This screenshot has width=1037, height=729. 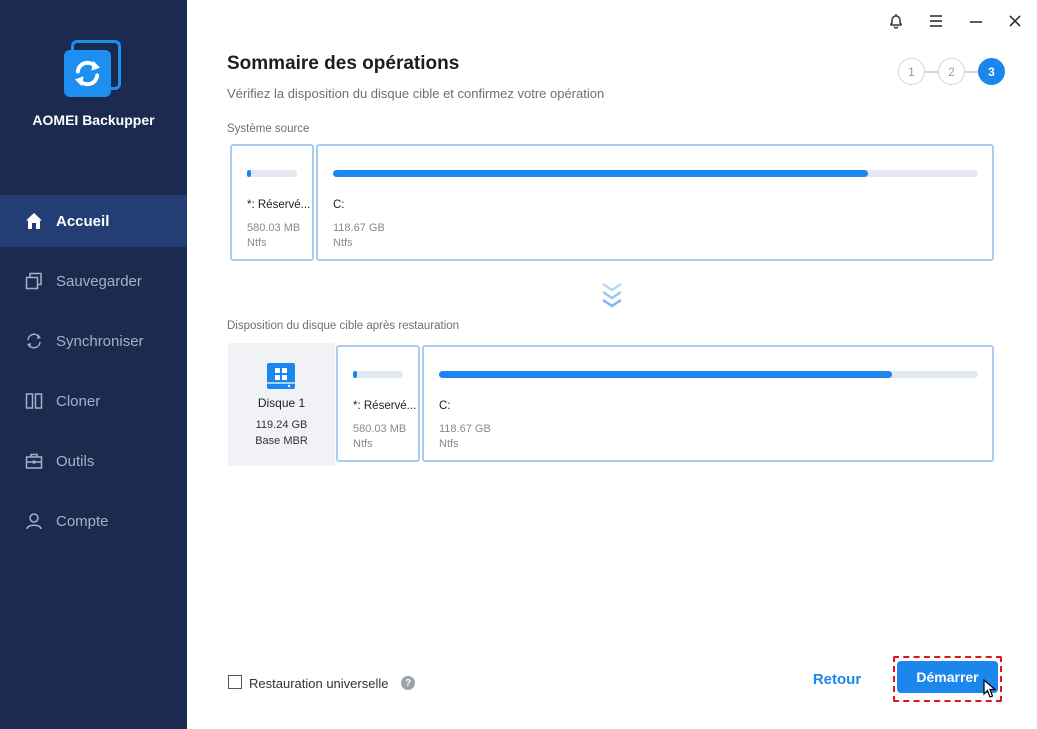 What do you see at coordinates (34, 341) in the screenshot?
I see `sync-icon` at bounding box center [34, 341].